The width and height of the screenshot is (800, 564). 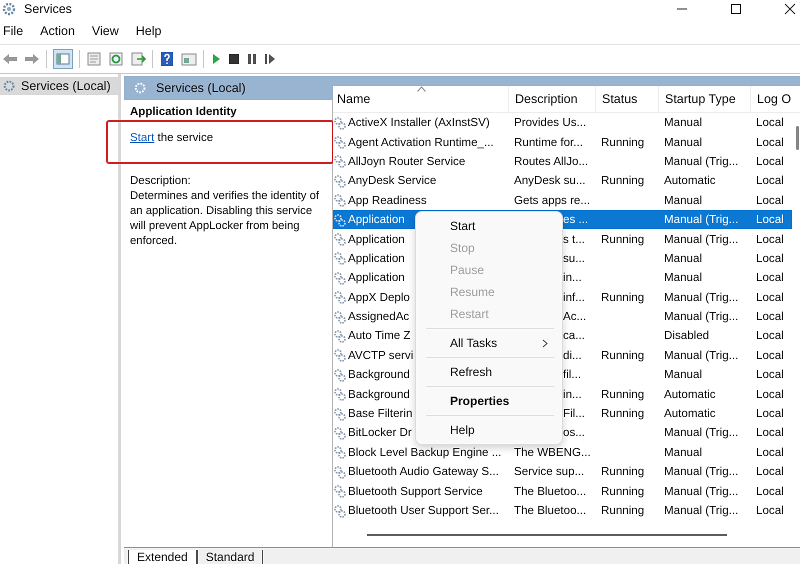 I want to click on table-cell: Auto Time Z, so click(x=379, y=335).